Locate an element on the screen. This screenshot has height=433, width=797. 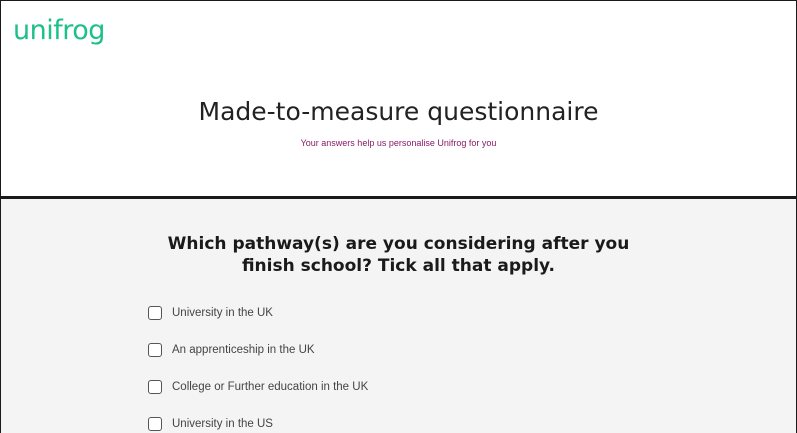
option-college-further-education-uk: College or Further education in the UK is located at coordinates (258, 387).